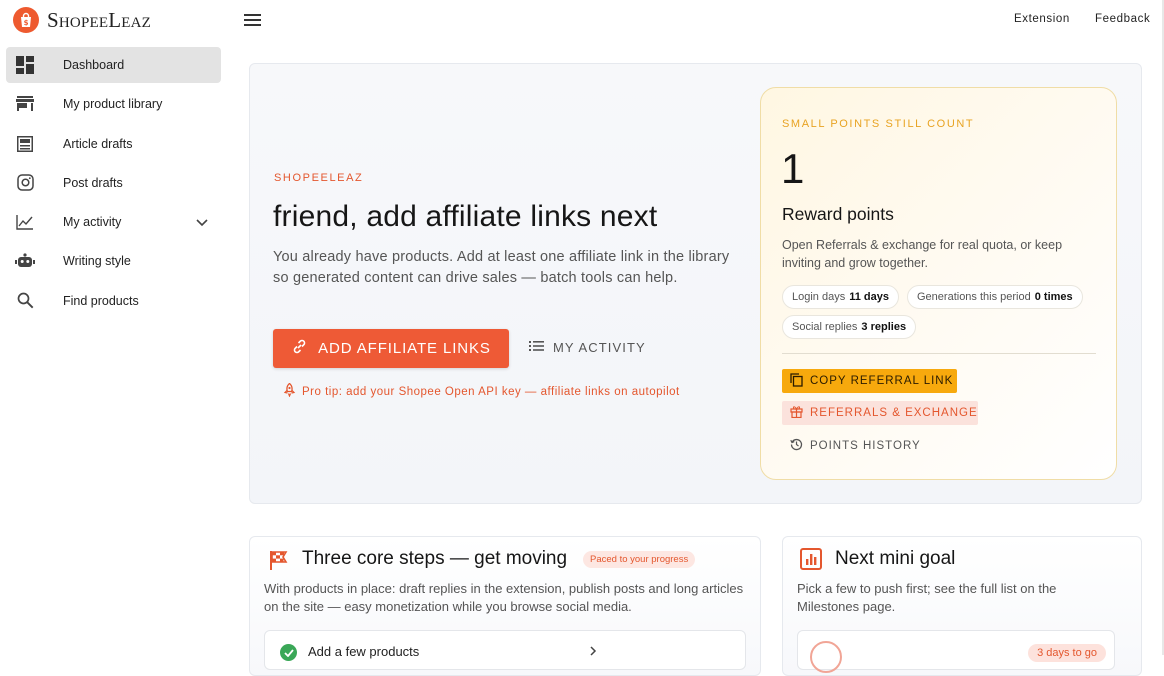  Describe the element at coordinates (93, 182) in the screenshot. I see `sidebar-item-label: Post drafts` at that location.